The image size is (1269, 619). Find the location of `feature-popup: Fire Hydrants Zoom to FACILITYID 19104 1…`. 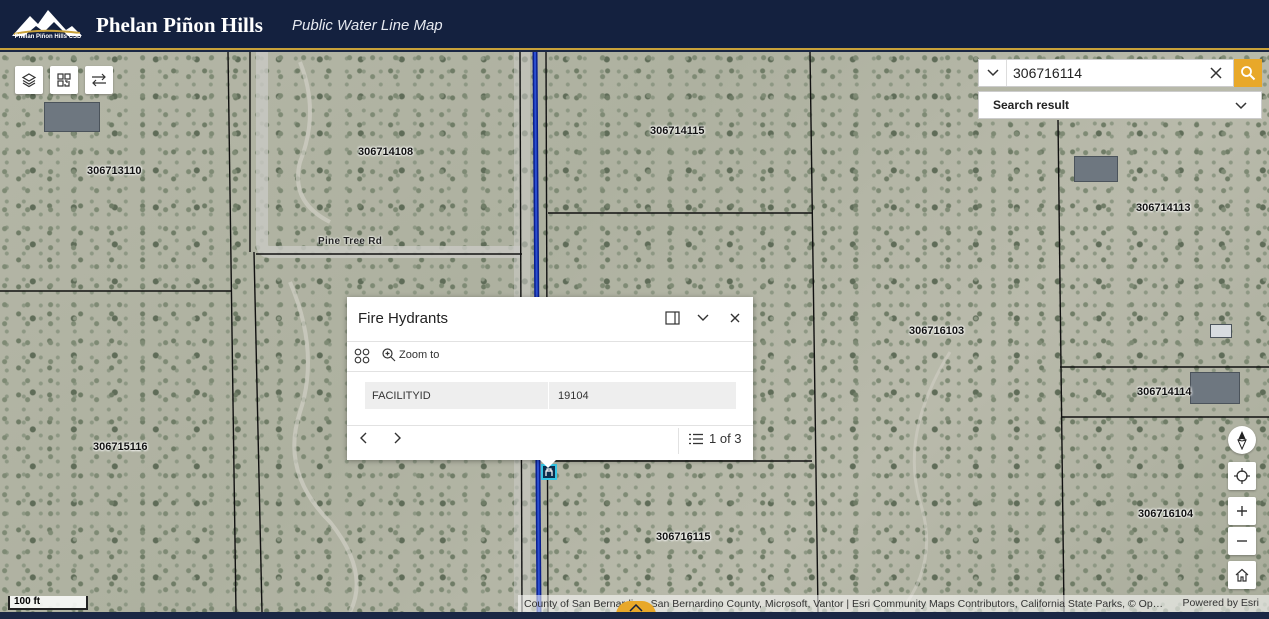

feature-popup: Fire Hydrants Zoom to FACILITYID 19104 1… is located at coordinates (550, 378).